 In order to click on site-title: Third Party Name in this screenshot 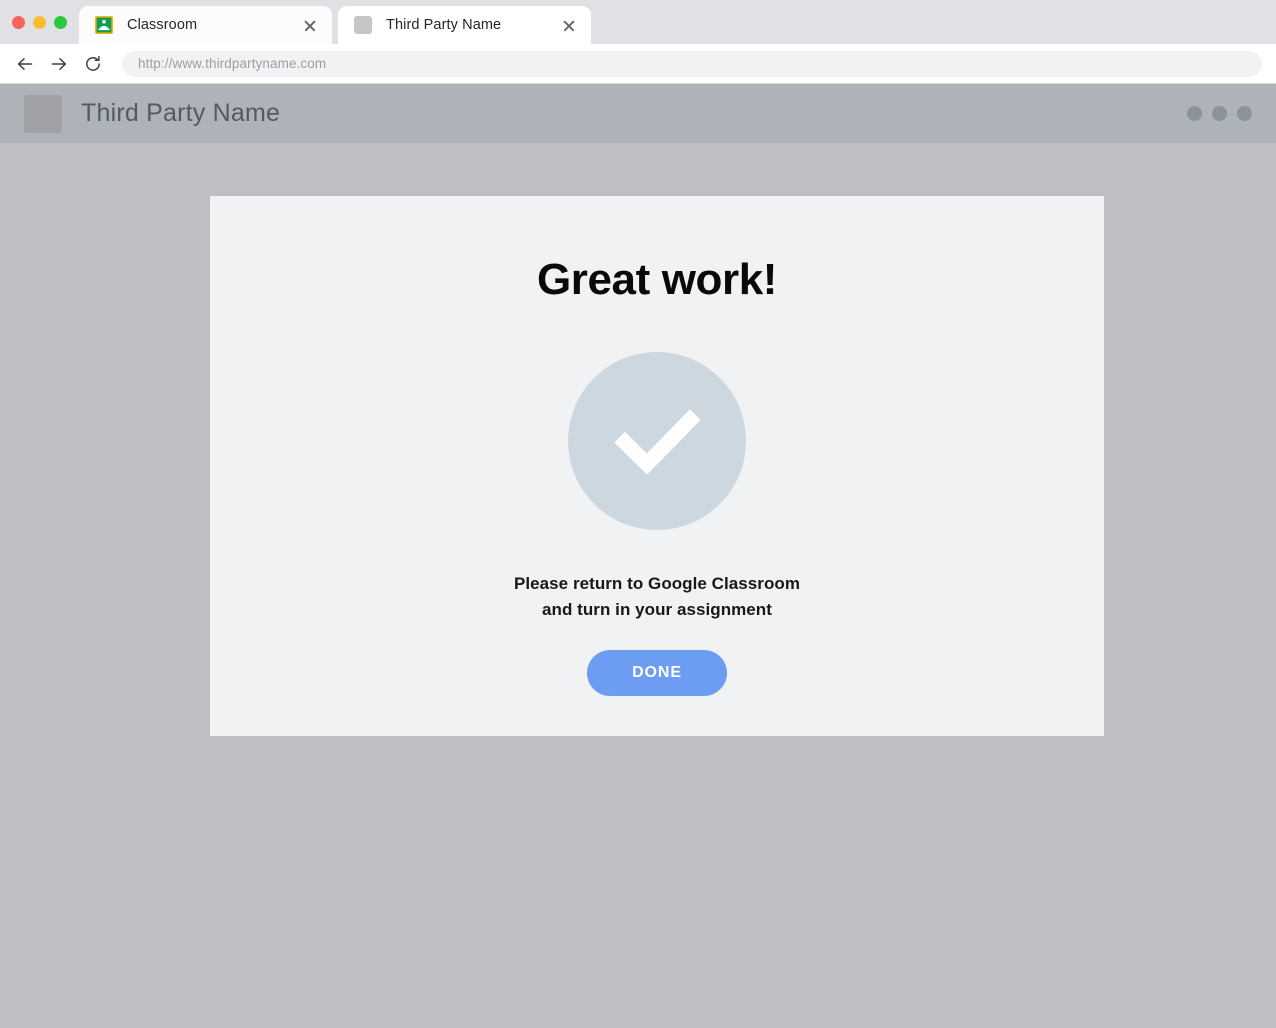, I will do `click(181, 113)`.